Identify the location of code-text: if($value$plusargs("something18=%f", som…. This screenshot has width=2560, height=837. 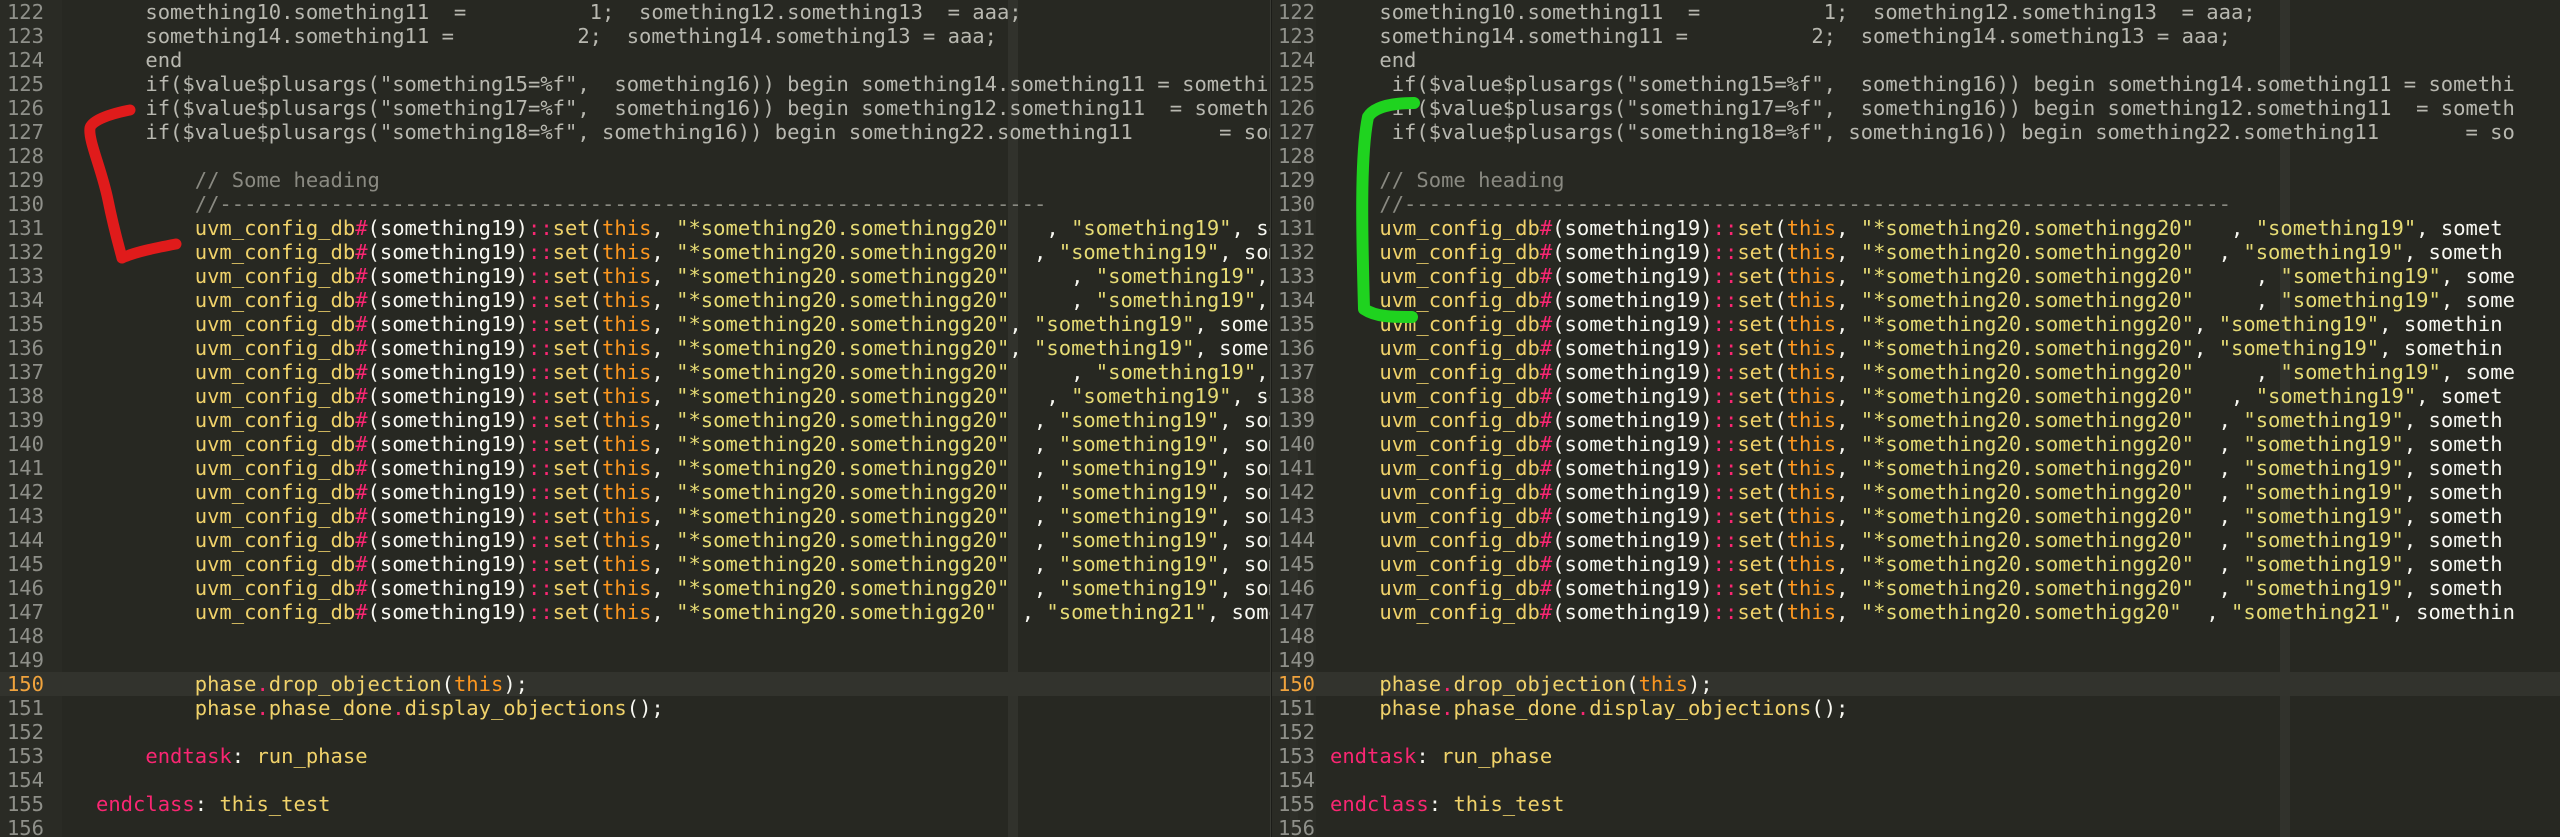
(1922, 132).